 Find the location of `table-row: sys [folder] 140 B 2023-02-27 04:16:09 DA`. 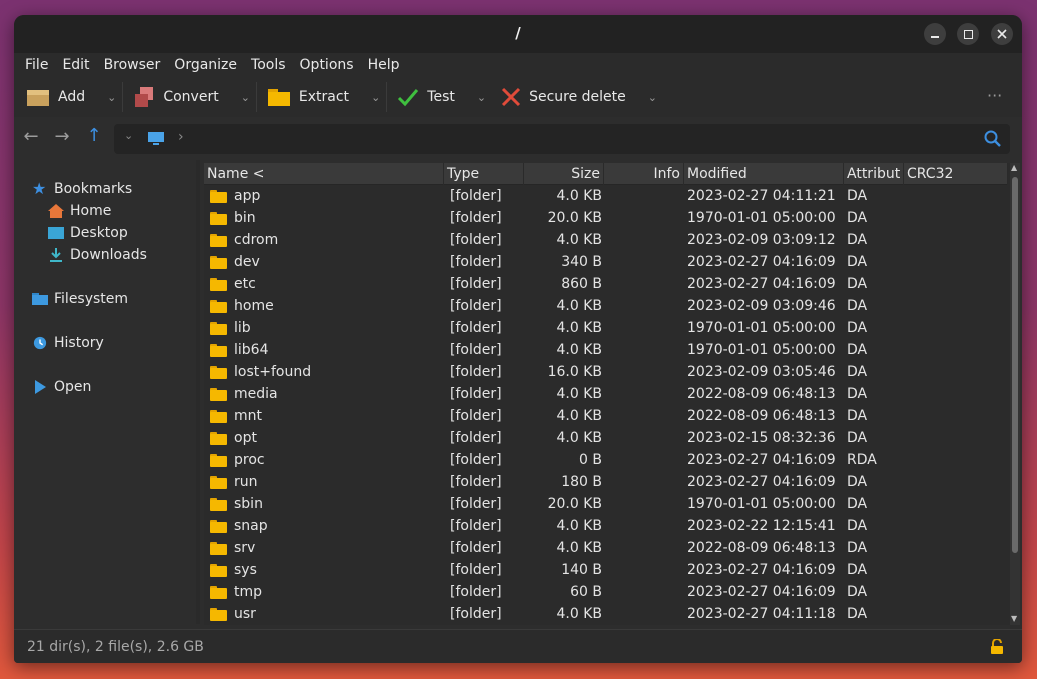

table-row: sys [folder] 140 B 2023-02-27 04:16:09 DA is located at coordinates (606, 570).